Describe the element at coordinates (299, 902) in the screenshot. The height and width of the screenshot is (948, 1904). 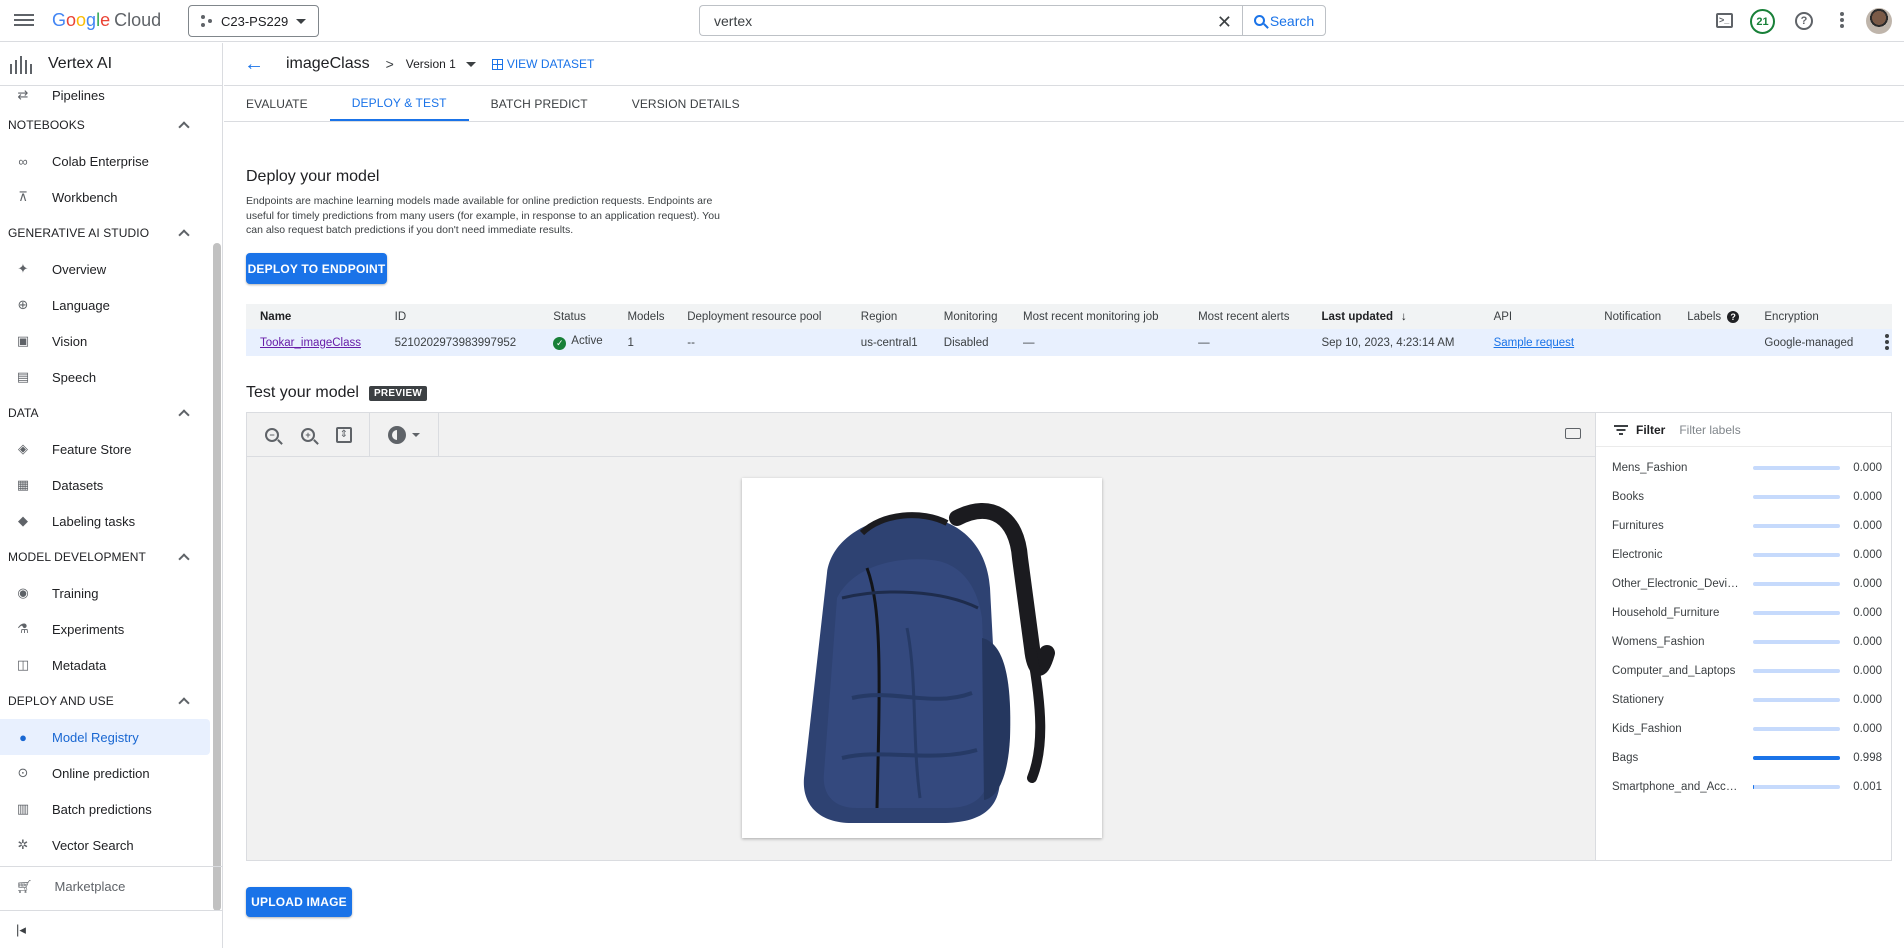
I see `upload-image-button: UPLOAD IMAGE` at that location.